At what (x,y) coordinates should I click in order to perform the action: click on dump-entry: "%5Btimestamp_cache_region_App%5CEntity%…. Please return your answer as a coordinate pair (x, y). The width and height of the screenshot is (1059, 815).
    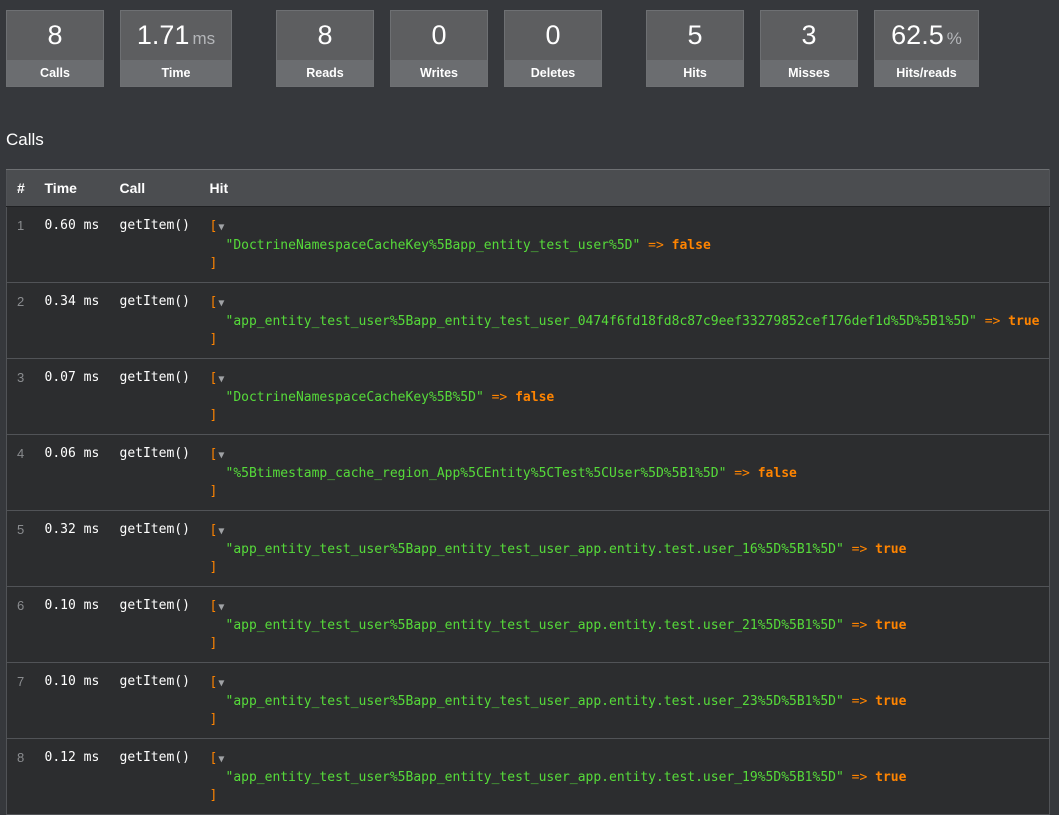
    Looking at the image, I should click on (629, 474).